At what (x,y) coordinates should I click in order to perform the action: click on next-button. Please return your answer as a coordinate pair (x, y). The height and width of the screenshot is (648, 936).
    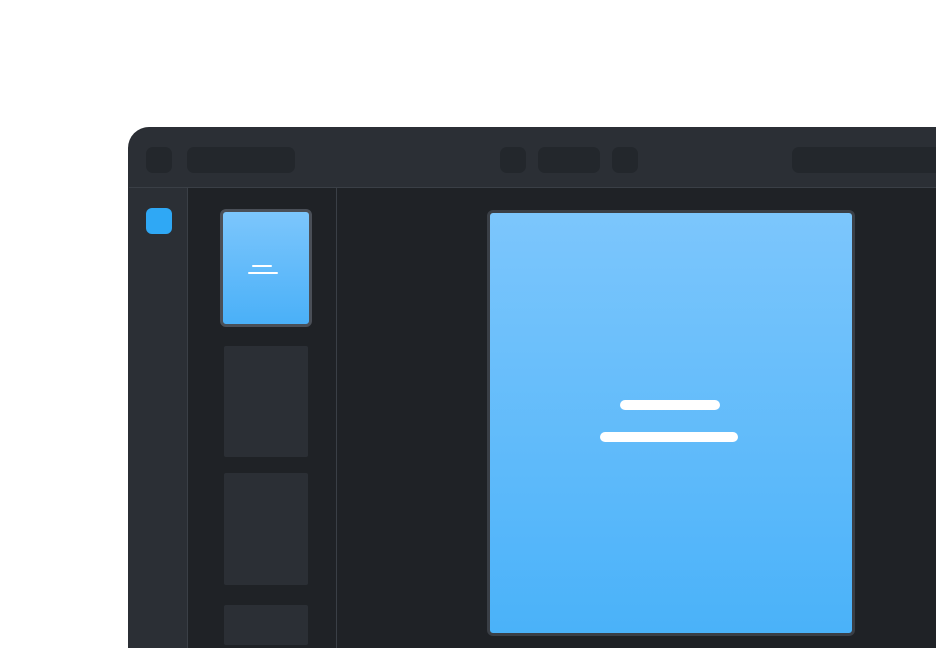
    Looking at the image, I should click on (625, 160).